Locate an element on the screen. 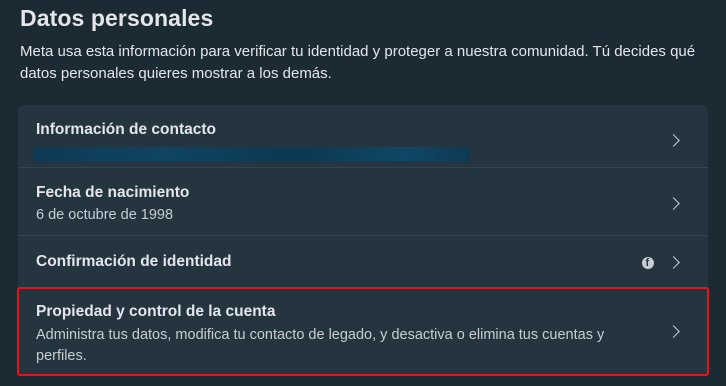  facebook-icon: f is located at coordinates (648, 263).